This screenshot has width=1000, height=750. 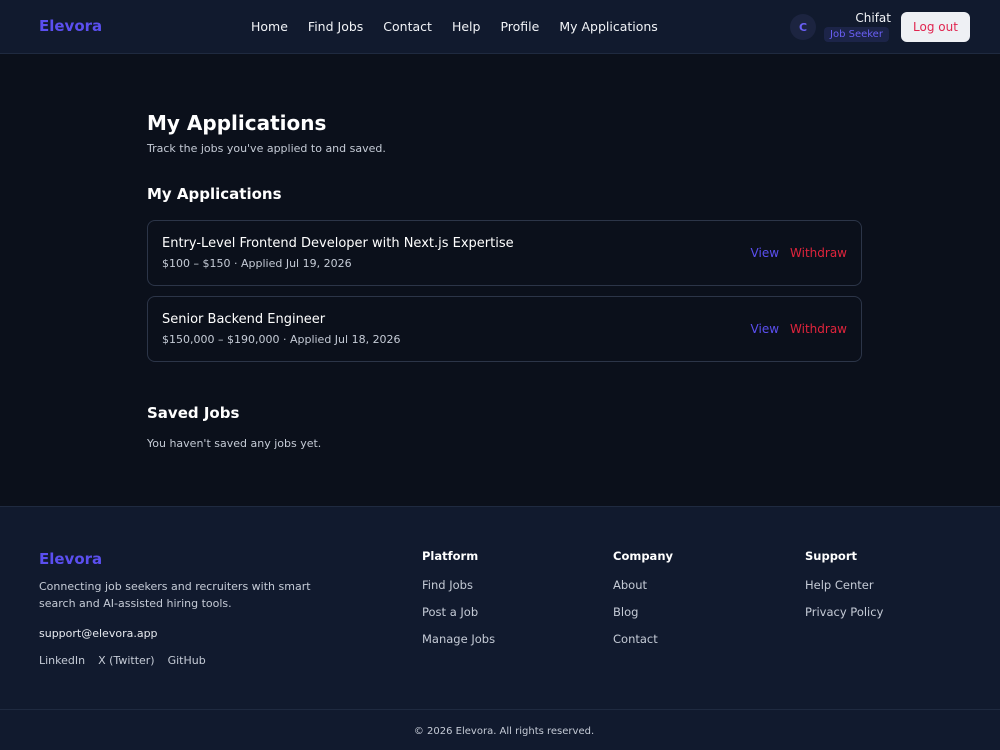 I want to click on application-meta: $100 – $150 · Applied Jul 19, 2026, so click(x=257, y=263).